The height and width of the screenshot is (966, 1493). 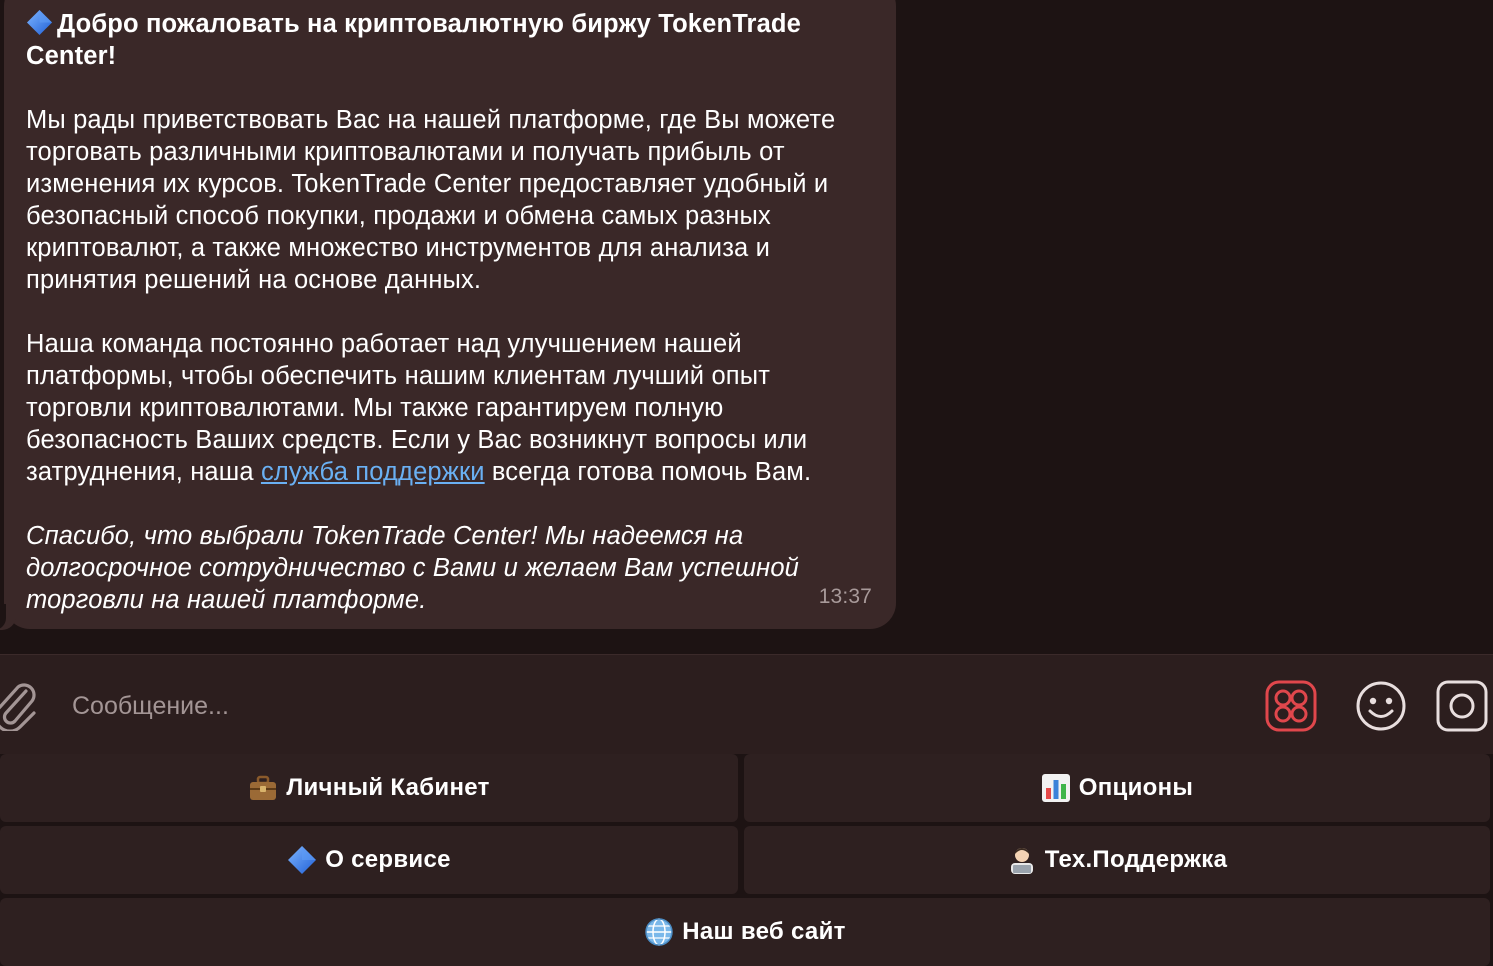 What do you see at coordinates (373, 472) in the screenshot?
I see `support-link: служба поддержки` at bounding box center [373, 472].